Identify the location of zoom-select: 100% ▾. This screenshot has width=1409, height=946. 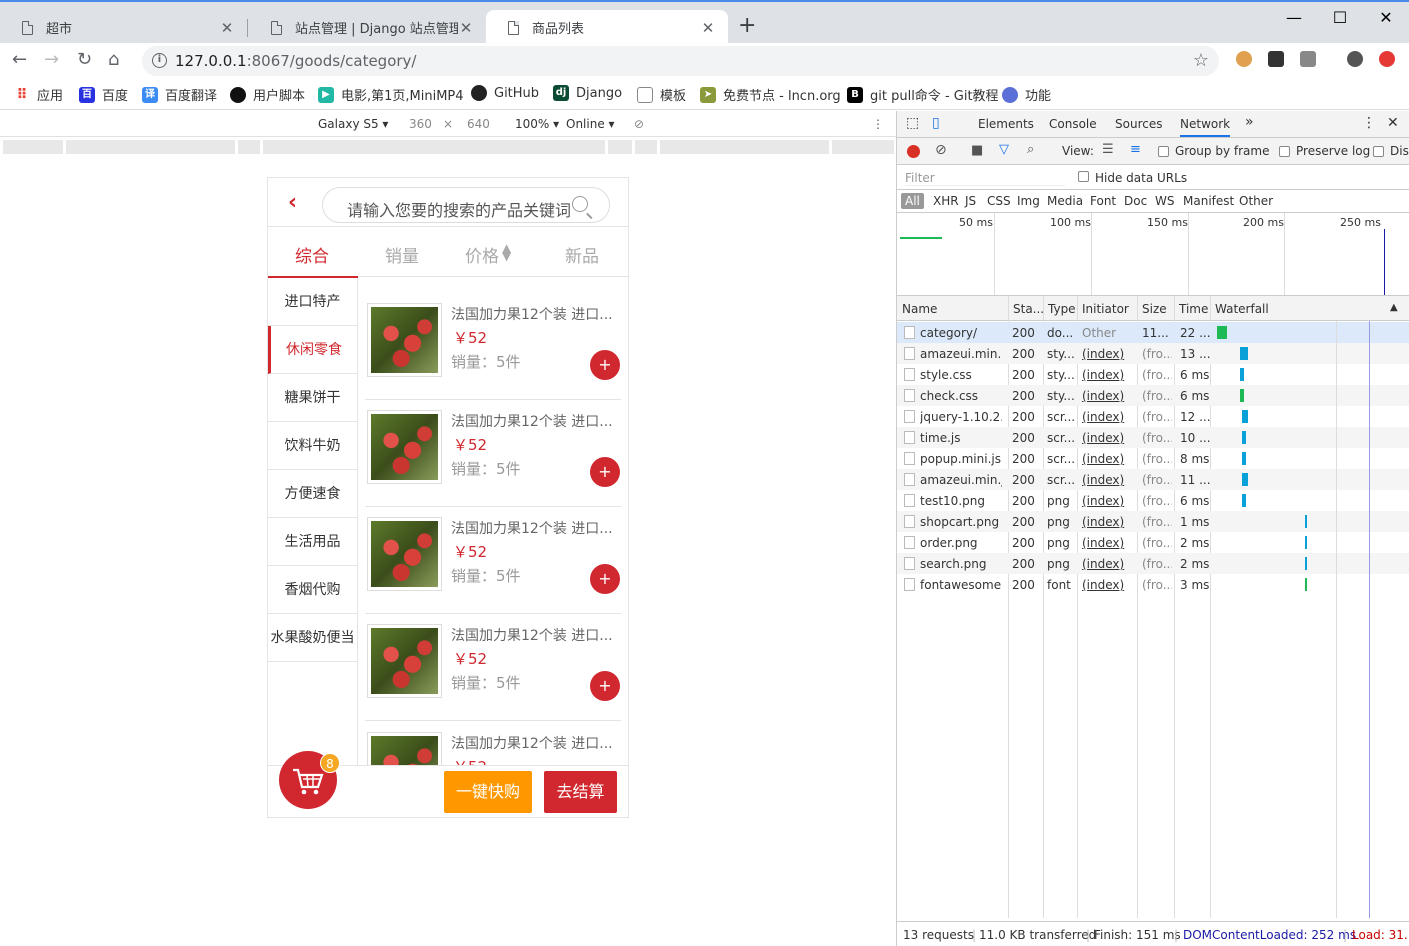
(537, 124).